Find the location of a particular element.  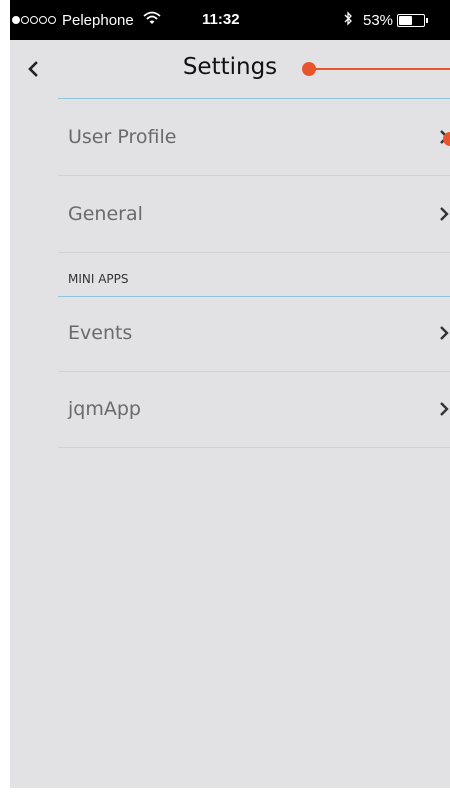

battery-fill is located at coordinates (406, 20).